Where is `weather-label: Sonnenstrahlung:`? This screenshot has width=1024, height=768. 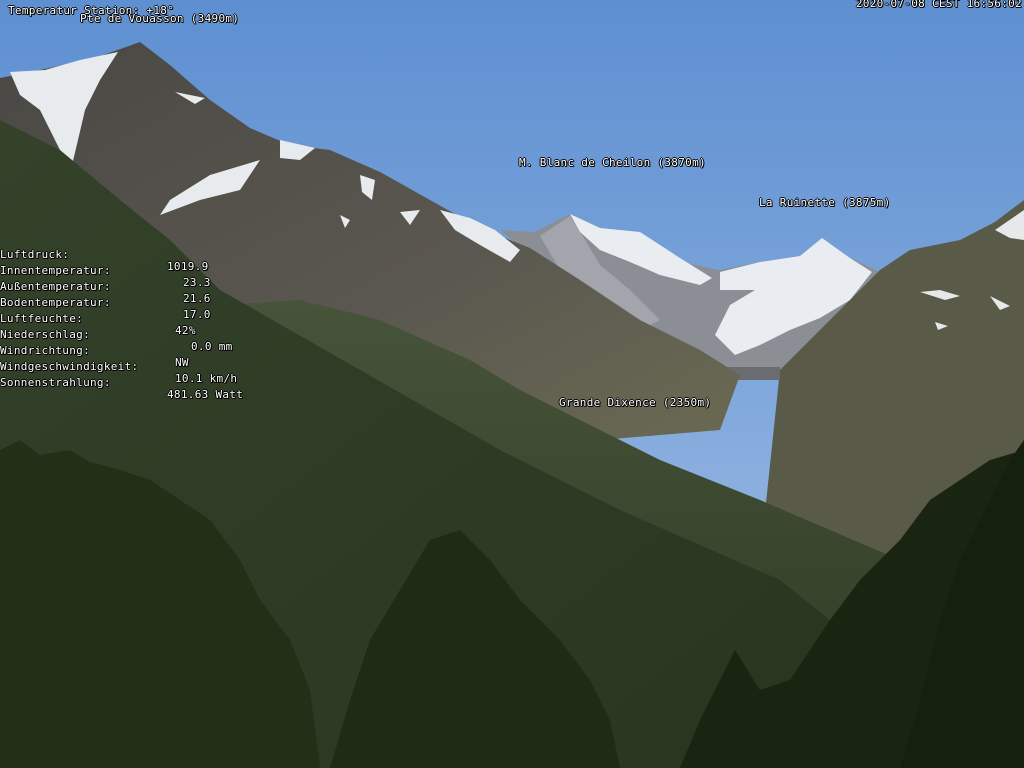 weather-label: Sonnenstrahlung: is located at coordinates (55, 382).